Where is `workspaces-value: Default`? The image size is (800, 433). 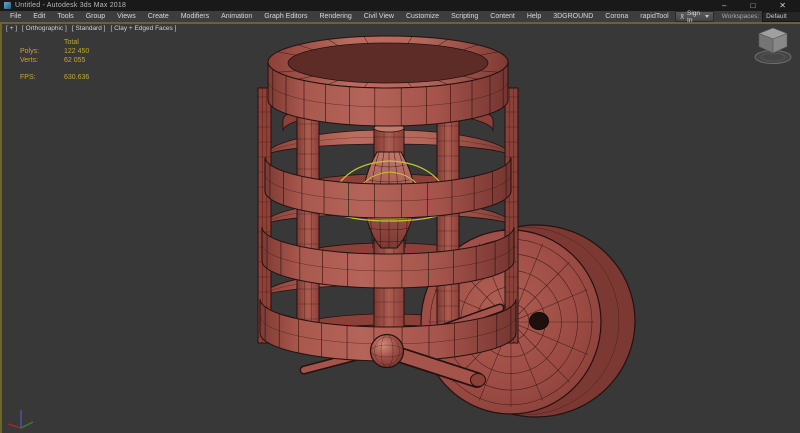
workspaces-value: Default is located at coordinates (776, 16).